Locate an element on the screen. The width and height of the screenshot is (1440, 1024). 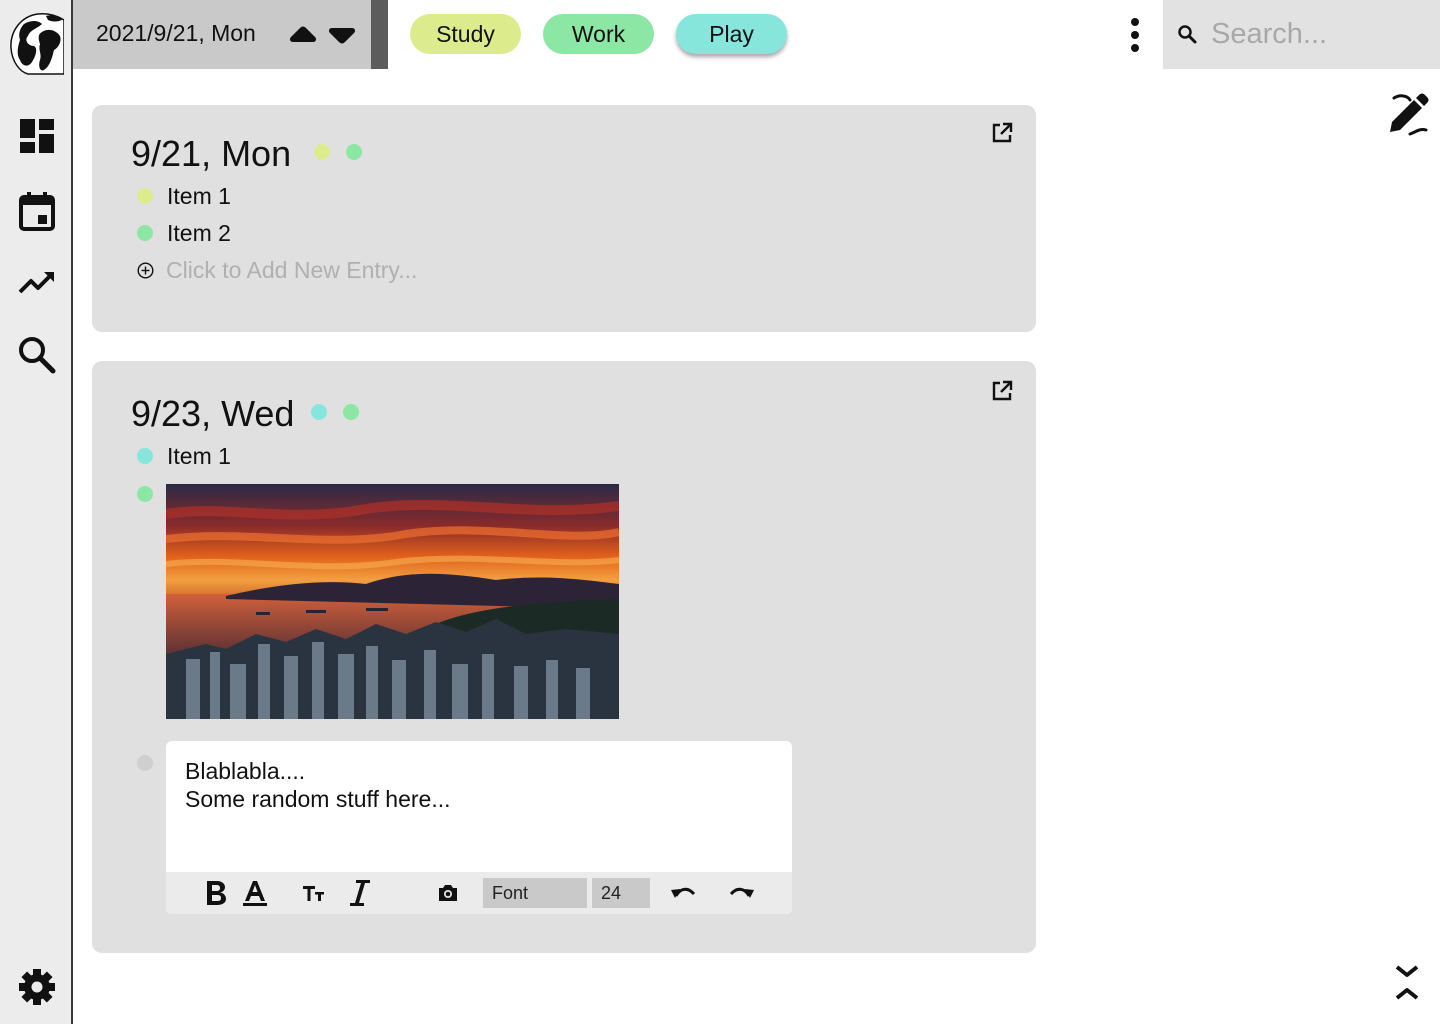
date-down-icon is located at coordinates (342, 35).